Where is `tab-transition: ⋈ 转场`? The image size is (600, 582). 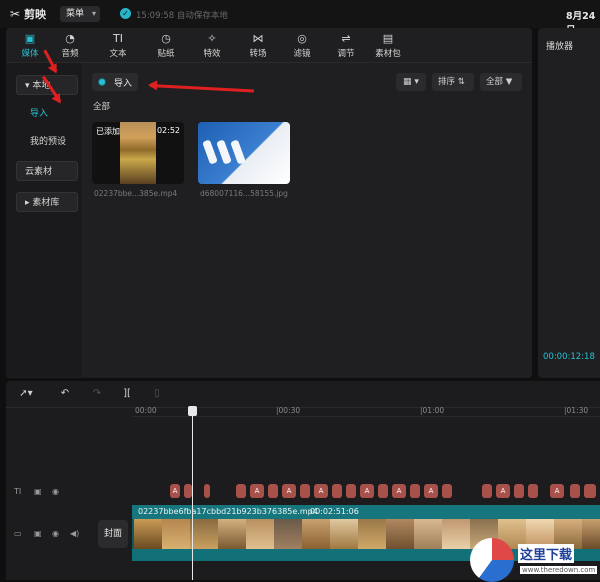
tab-transition: ⋈ 转场 is located at coordinates (258, 45).